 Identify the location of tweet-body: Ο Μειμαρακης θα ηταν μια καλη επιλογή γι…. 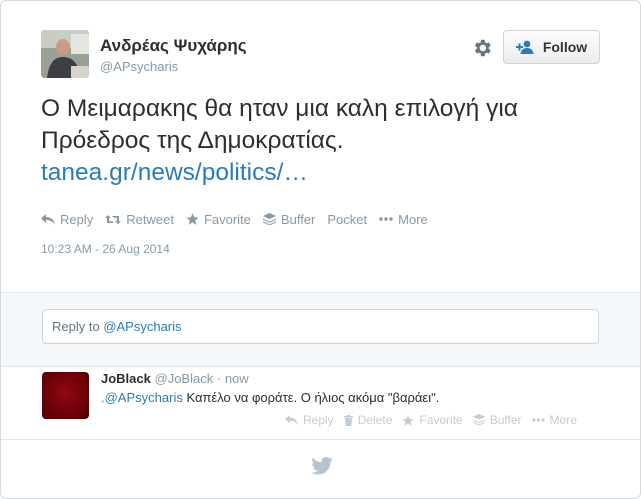
(279, 124).